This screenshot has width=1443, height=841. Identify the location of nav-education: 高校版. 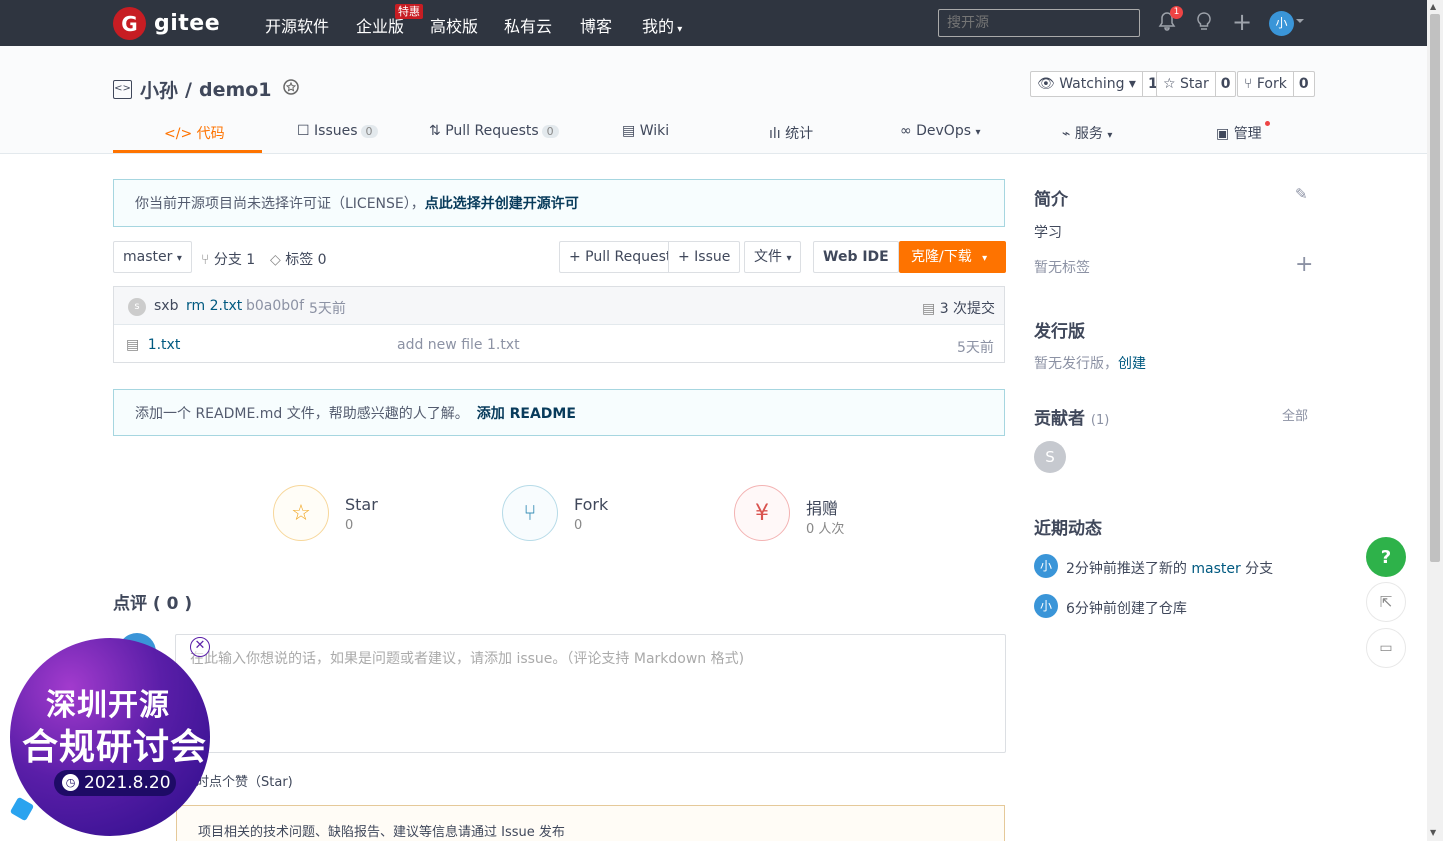
(454, 25).